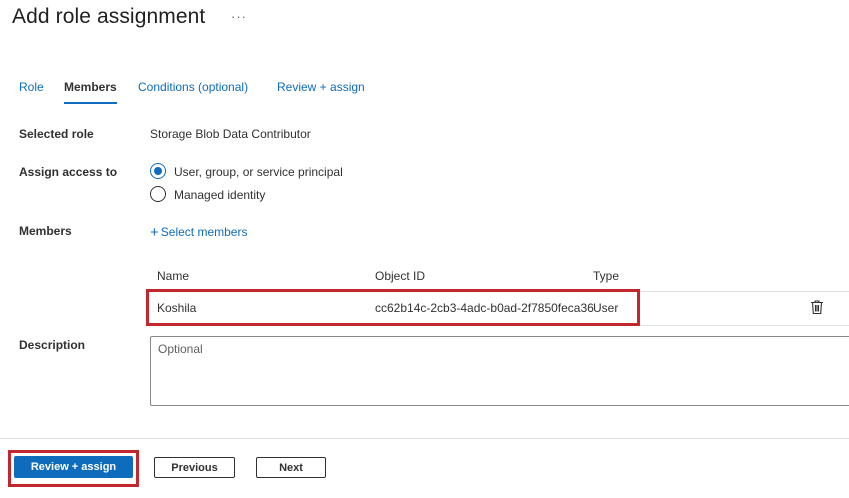  I want to click on radio-user-group-sp-label: User, group, or service principal, so click(258, 172).